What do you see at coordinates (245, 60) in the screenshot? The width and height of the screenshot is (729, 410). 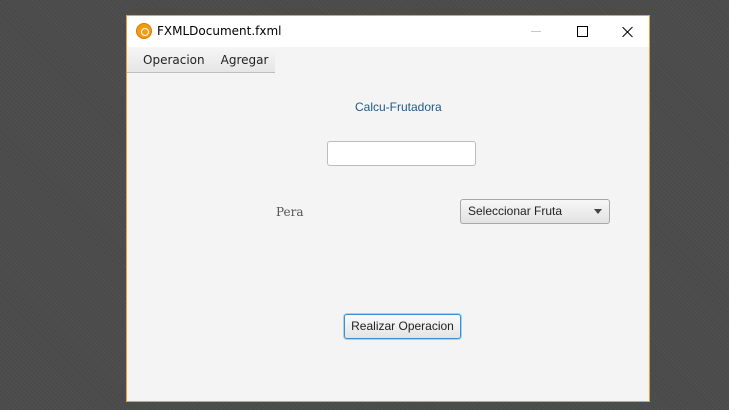 I see `menu-agregar: Agregar` at bounding box center [245, 60].